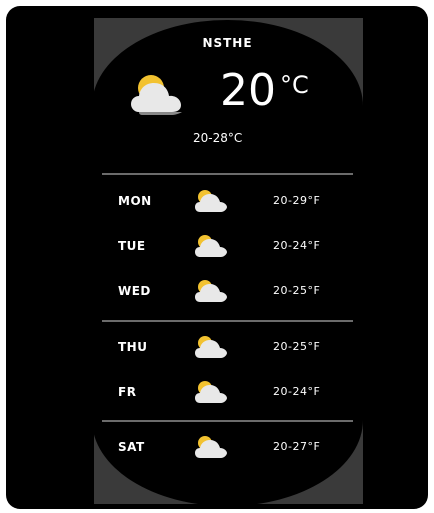  Describe the element at coordinates (127, 392) in the screenshot. I see `forecast-day: FR` at that location.